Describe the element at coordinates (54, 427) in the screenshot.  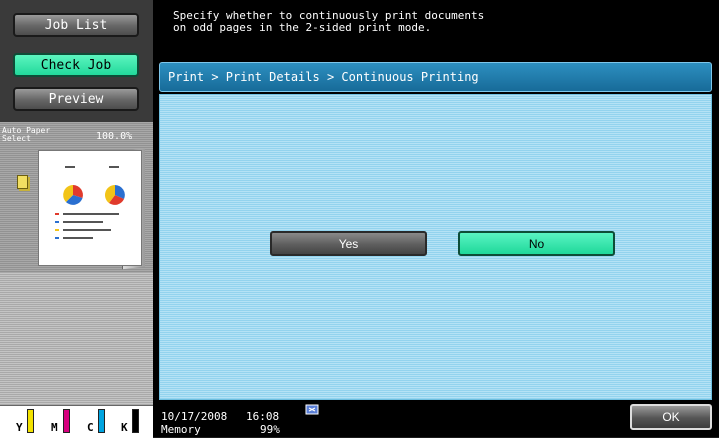
I see `toner-m-label: M` at that location.